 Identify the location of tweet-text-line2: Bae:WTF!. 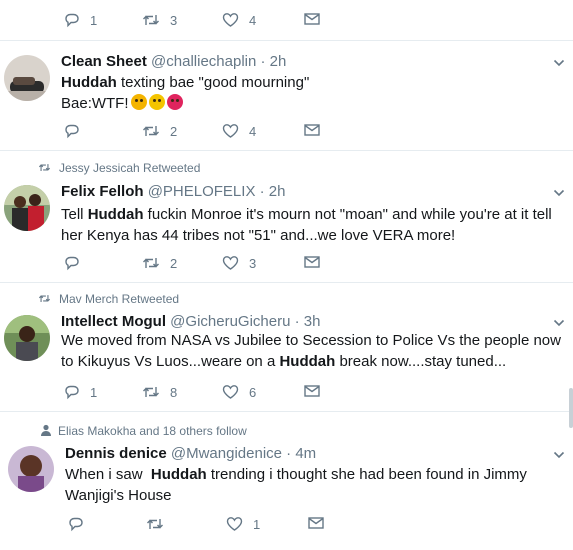
(95, 103).